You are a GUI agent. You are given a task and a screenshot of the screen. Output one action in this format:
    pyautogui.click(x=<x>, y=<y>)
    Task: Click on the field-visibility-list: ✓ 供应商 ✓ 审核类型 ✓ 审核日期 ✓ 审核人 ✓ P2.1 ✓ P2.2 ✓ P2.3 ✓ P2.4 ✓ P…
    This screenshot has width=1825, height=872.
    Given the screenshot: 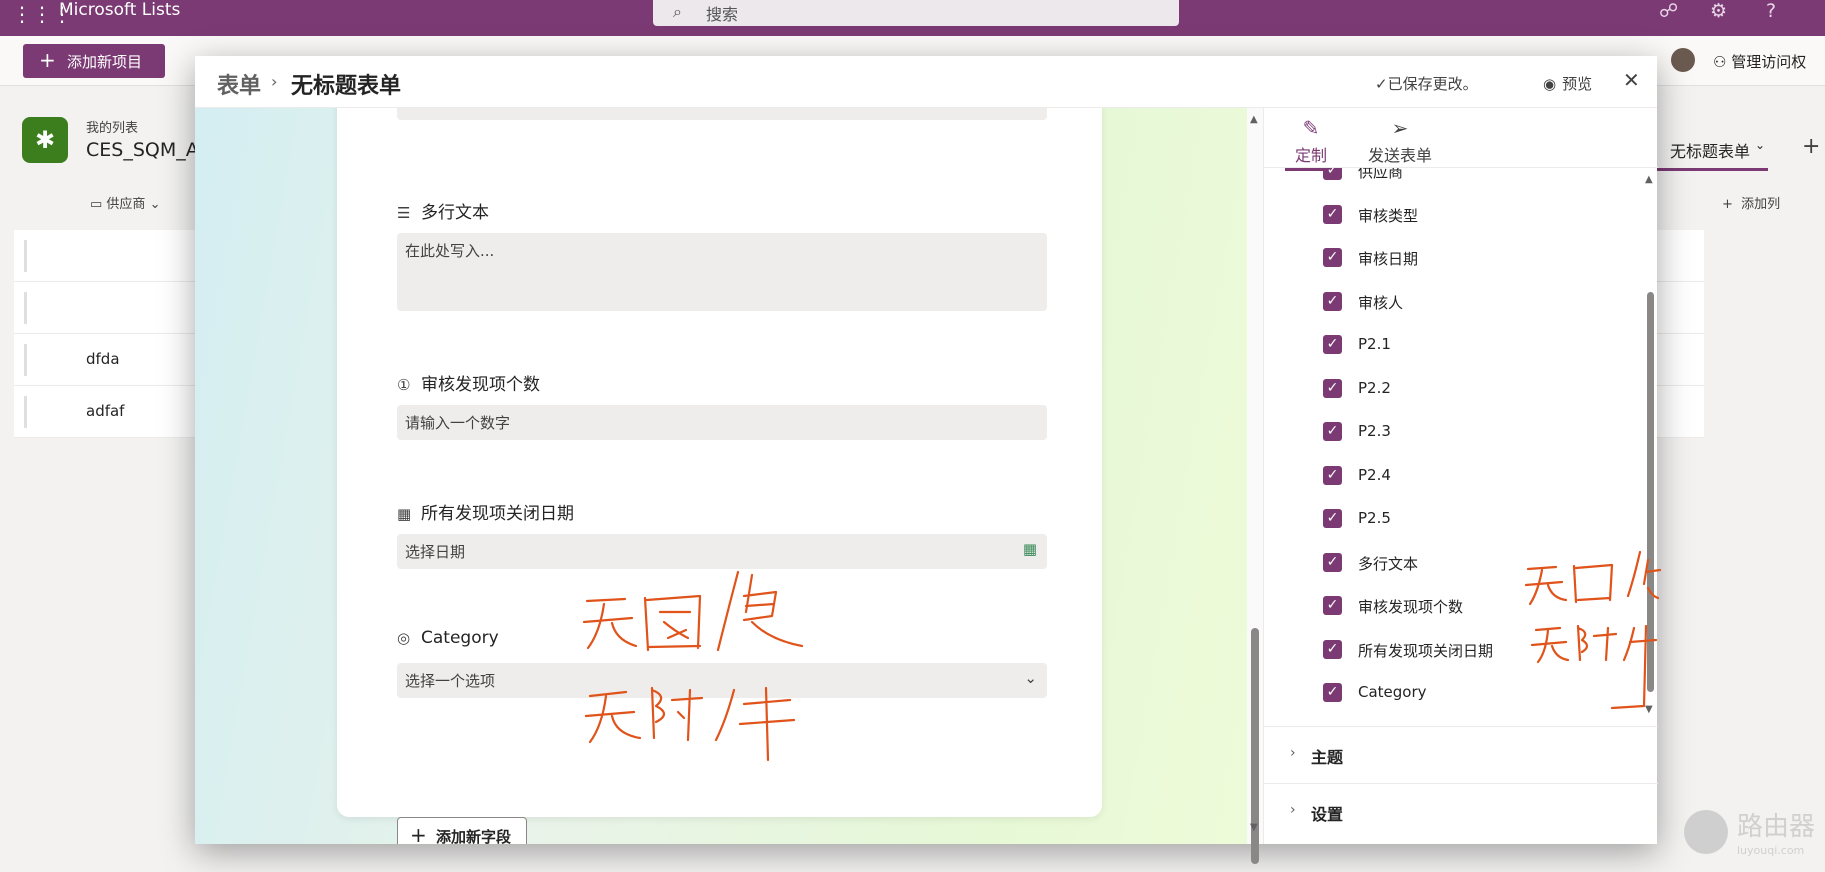 What is the action you would take?
    pyautogui.click(x=1461, y=447)
    